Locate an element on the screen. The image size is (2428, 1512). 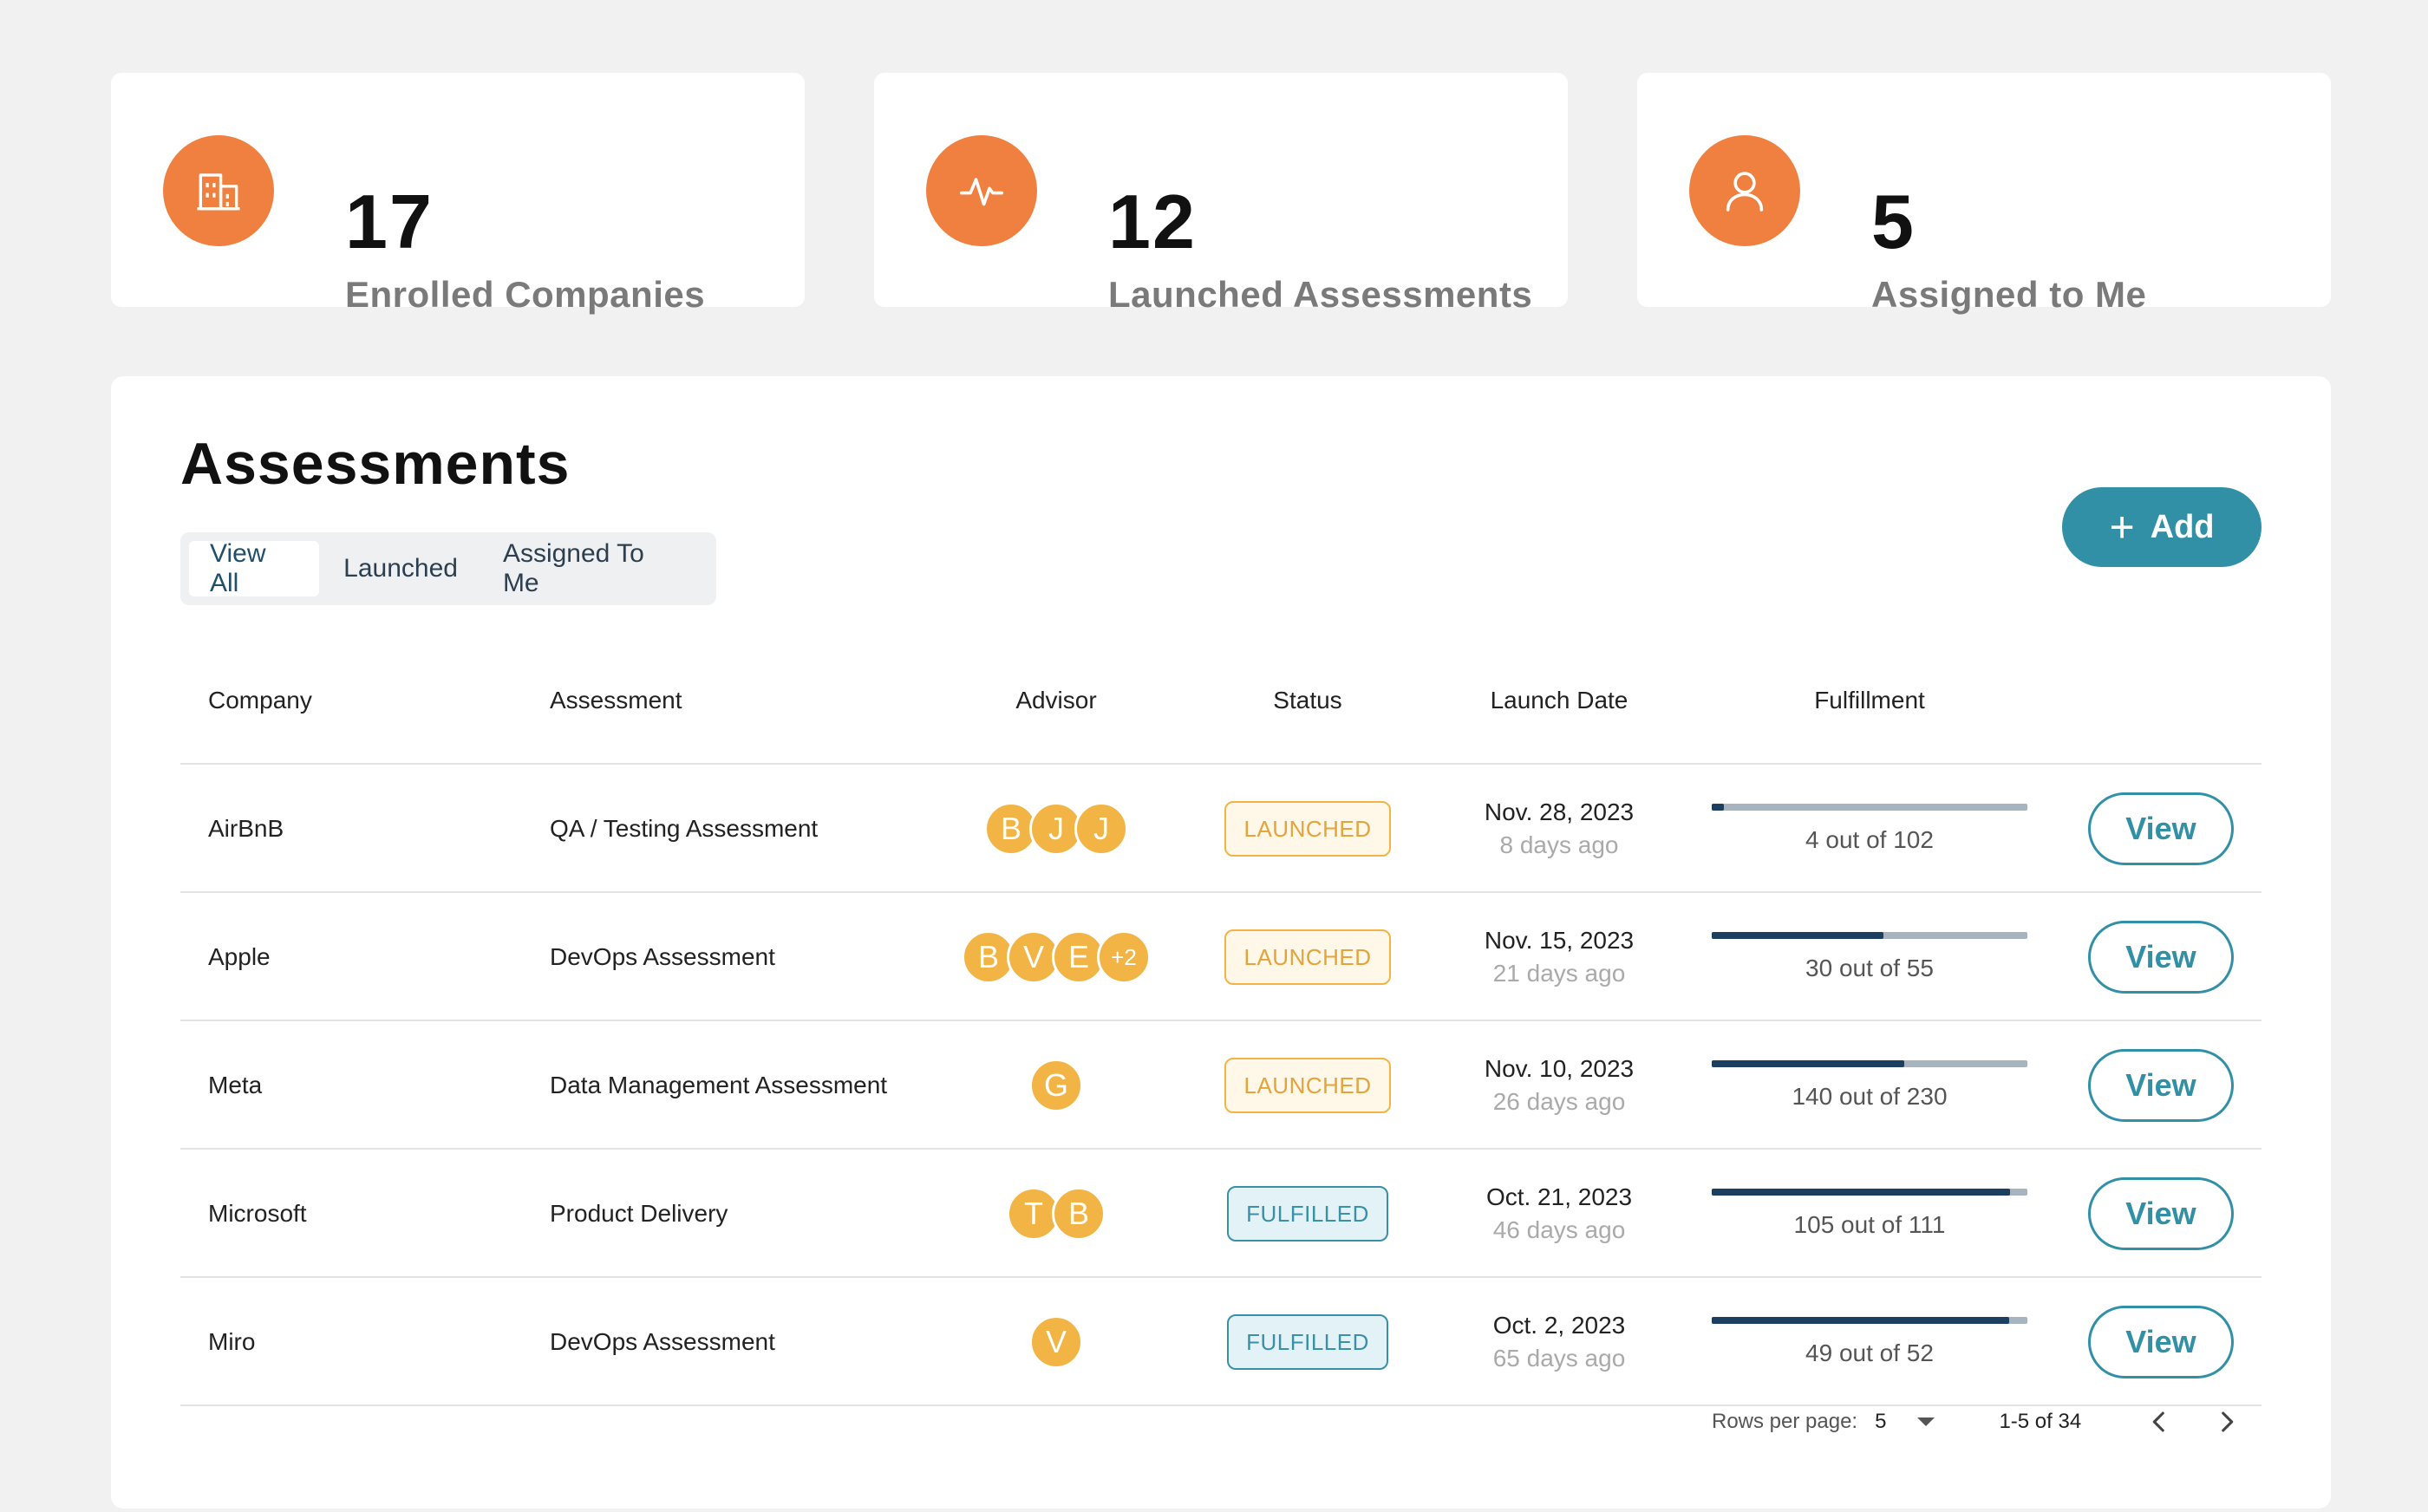
launch-date: Nov. 28, 2023 is located at coordinates (1559, 811).